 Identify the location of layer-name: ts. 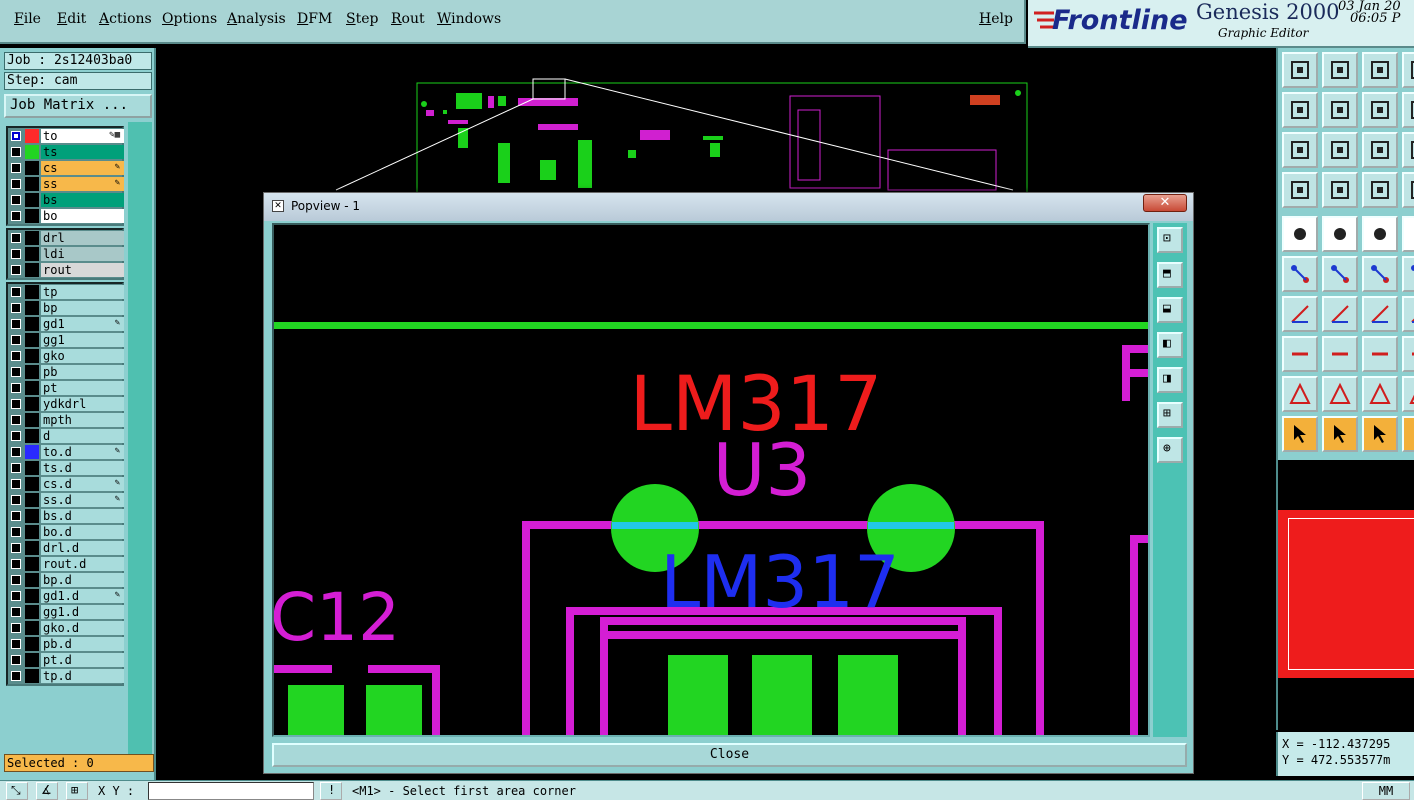
(82, 152).